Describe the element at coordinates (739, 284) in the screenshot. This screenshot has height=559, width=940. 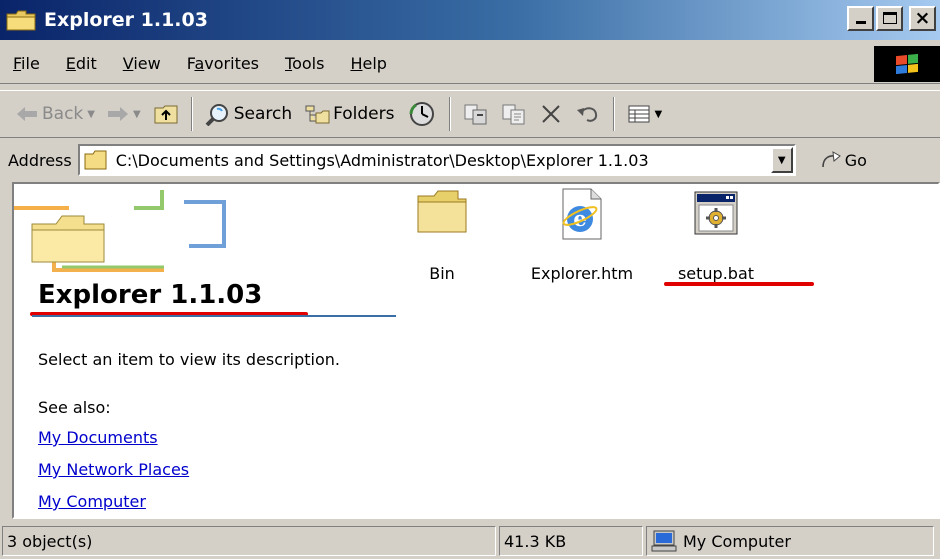
I see `annotation-underline` at that location.